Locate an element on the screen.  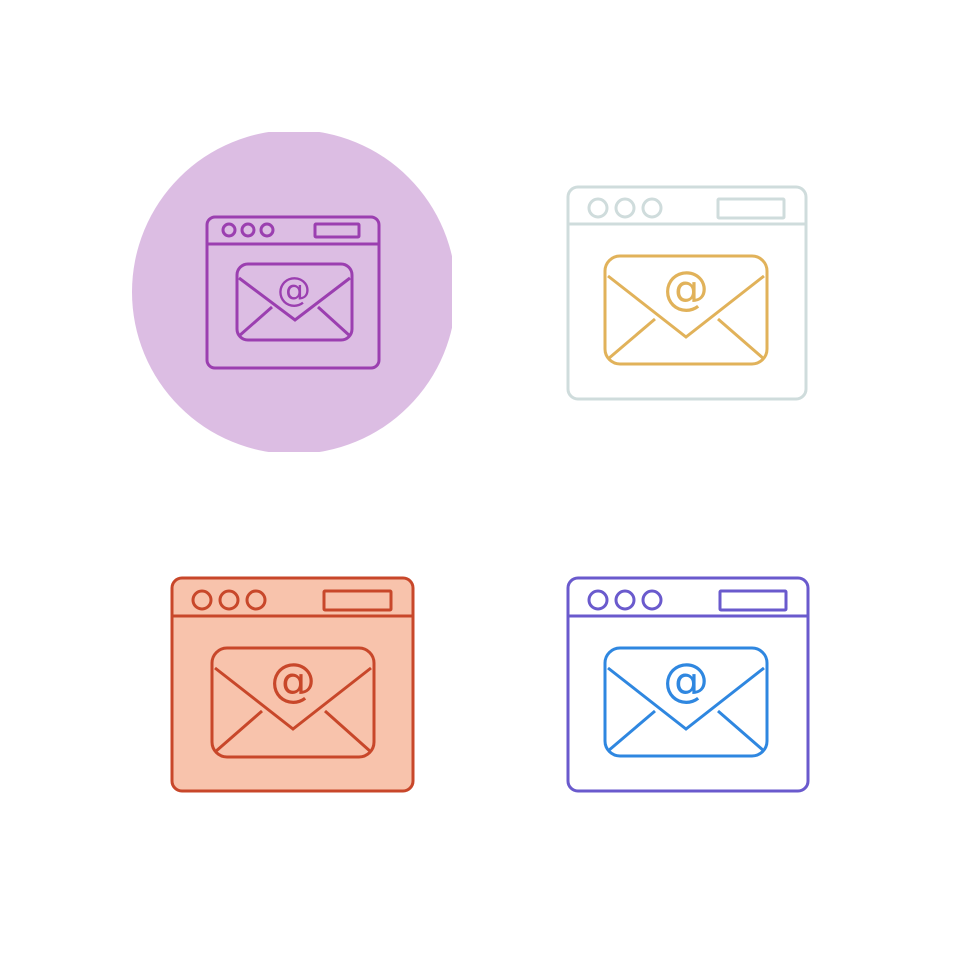
email-browser-icon-line: @ is located at coordinates (688, 688).